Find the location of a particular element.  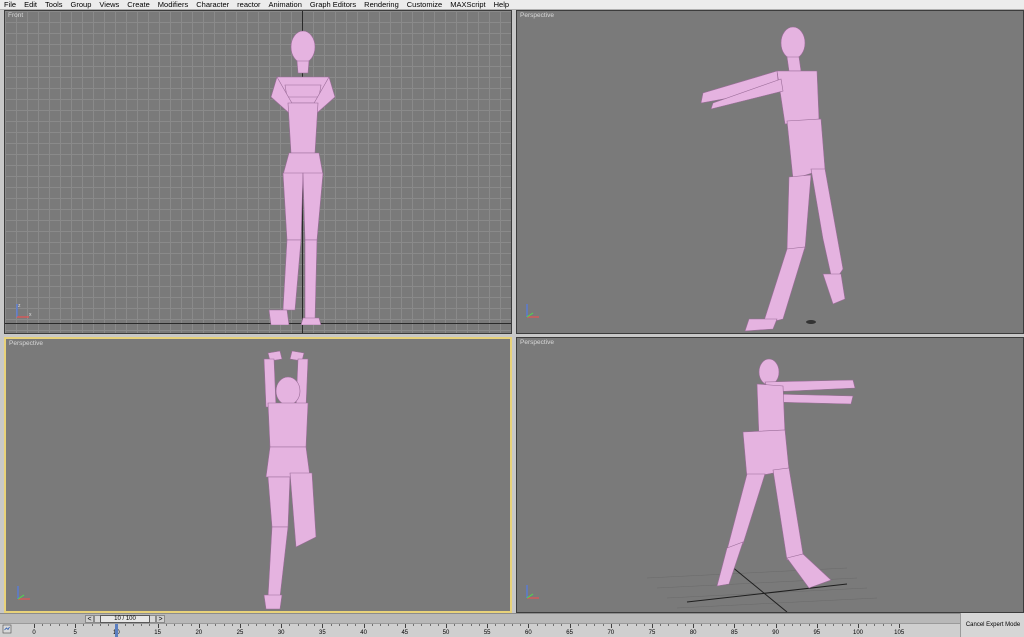

ruler-label: 70 is located at coordinates (611, 633).